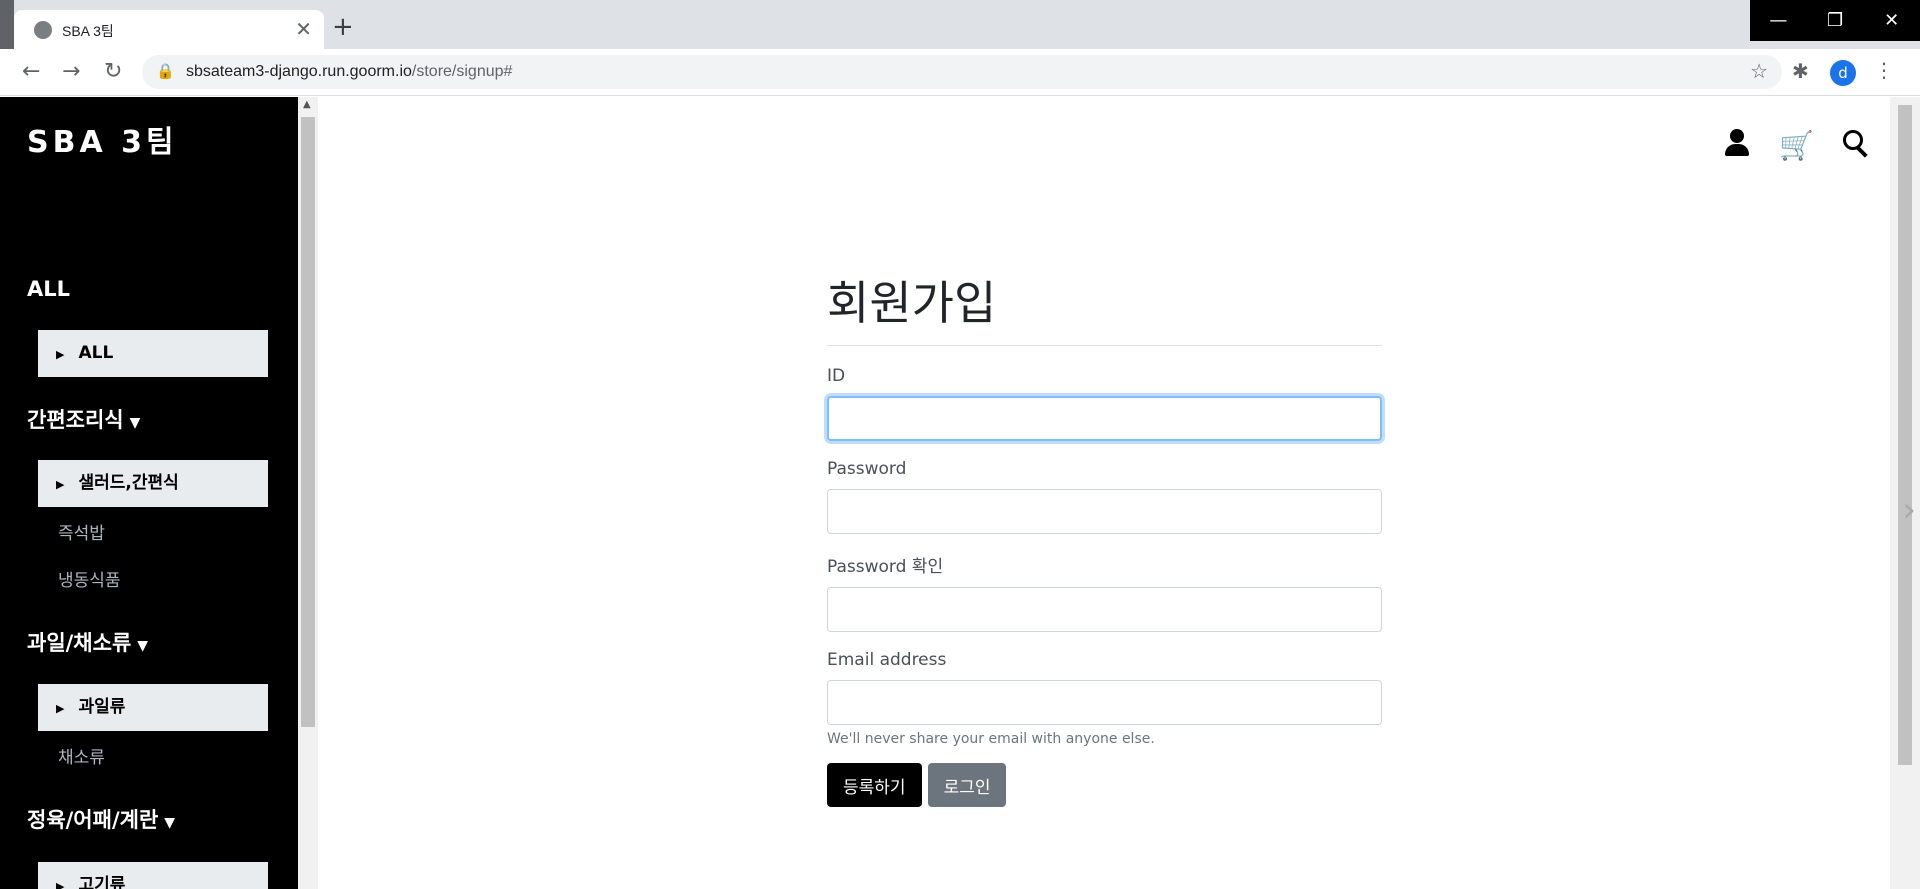 The height and width of the screenshot is (889, 1920). What do you see at coordinates (1759, 71) in the screenshot?
I see `bookmark-star-icon: ☆` at bounding box center [1759, 71].